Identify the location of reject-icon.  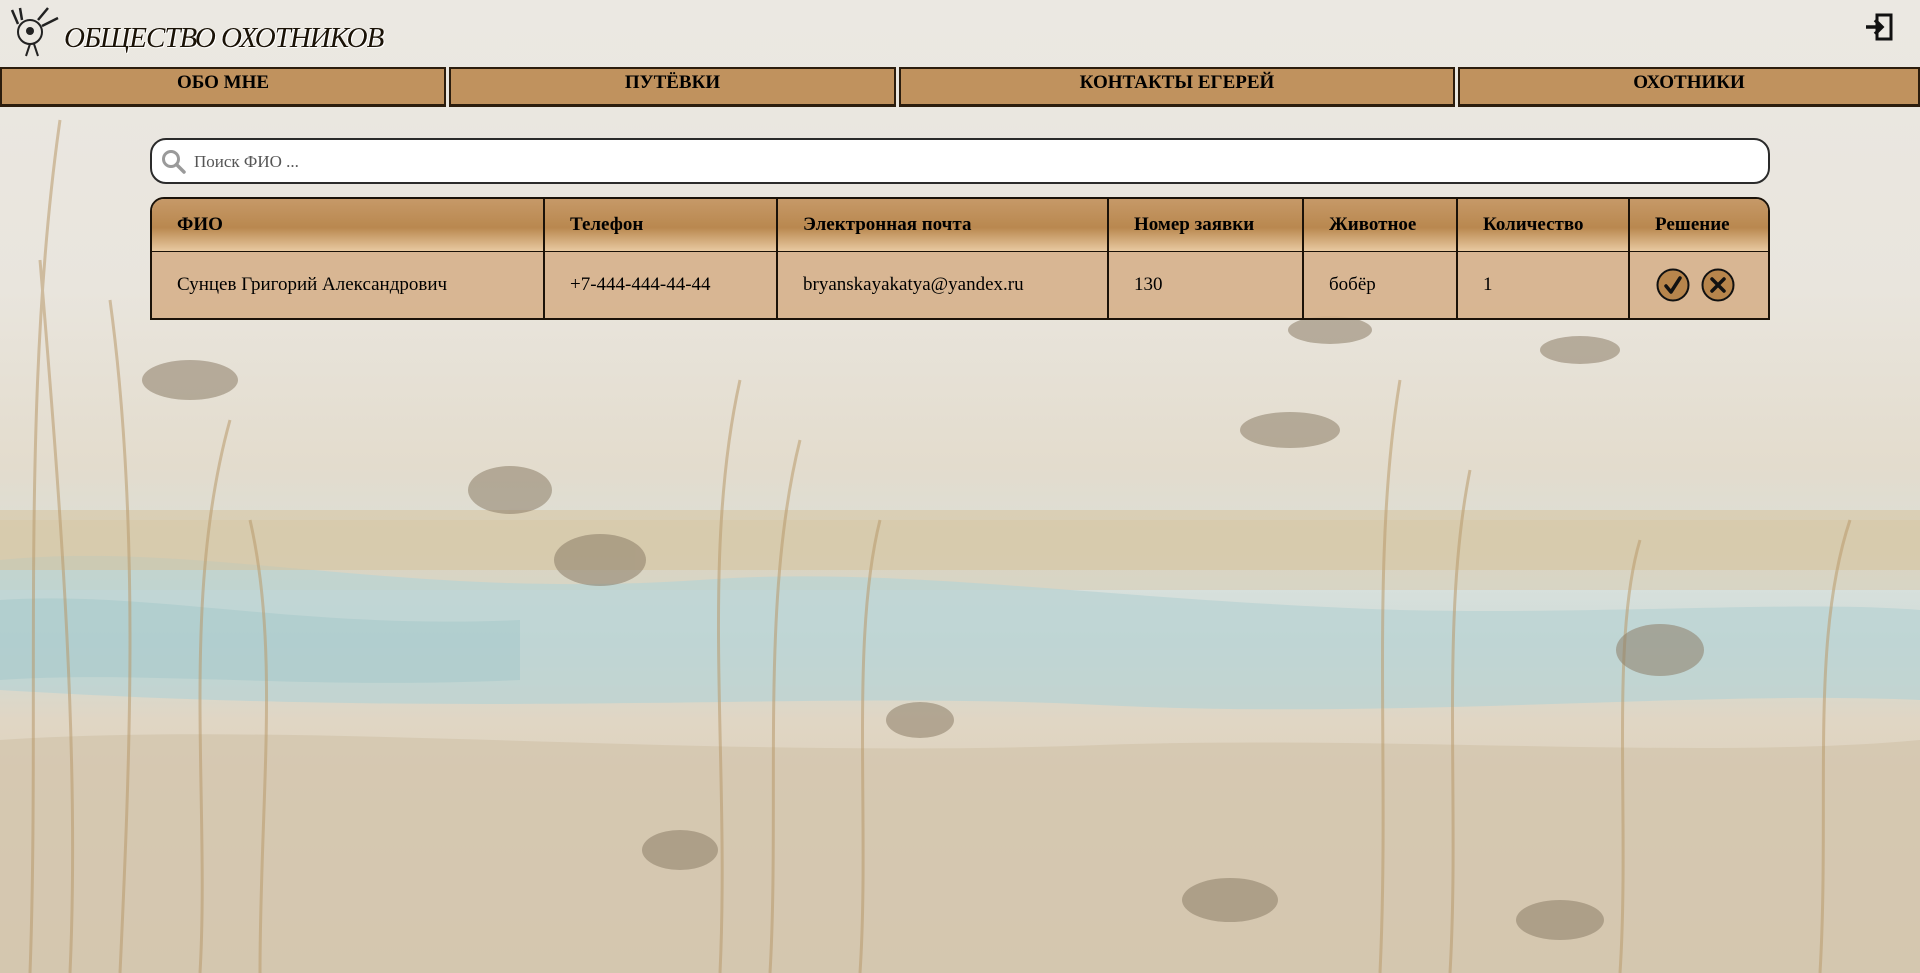
(1718, 285).